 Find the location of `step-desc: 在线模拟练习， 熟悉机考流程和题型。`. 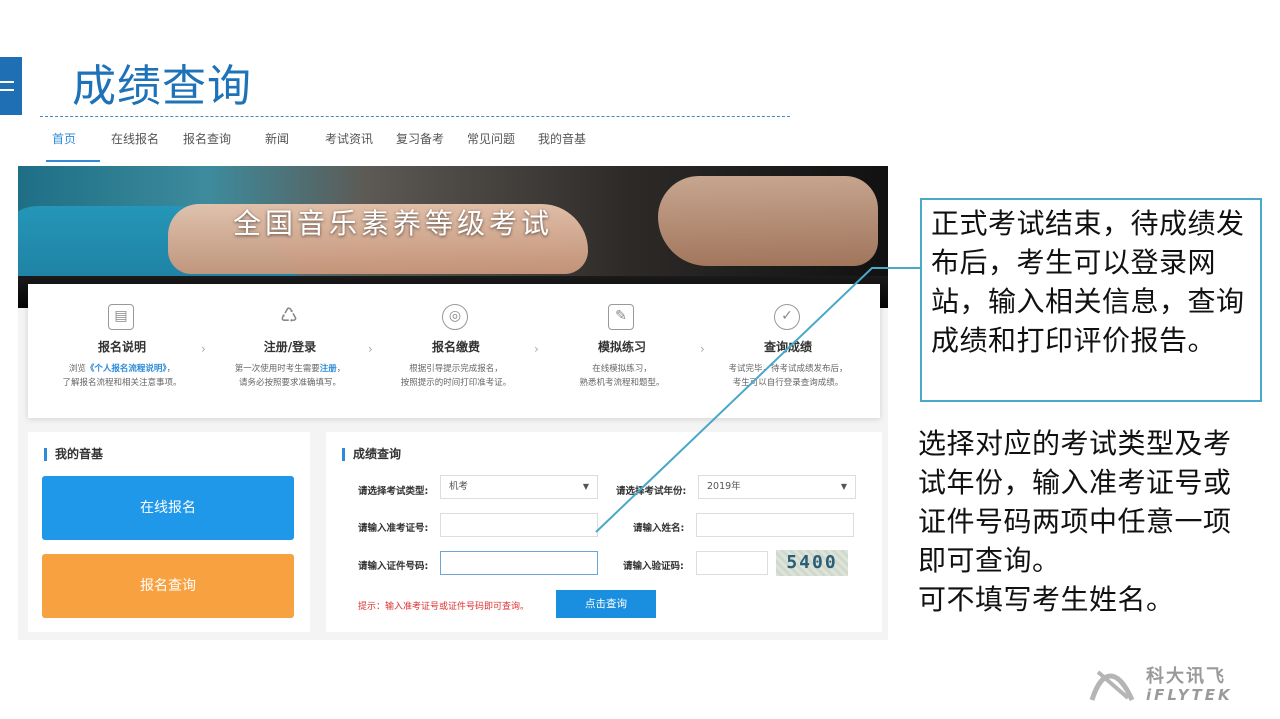

step-desc: 在线模拟练习， 熟悉机考流程和题型。 is located at coordinates (622, 376).